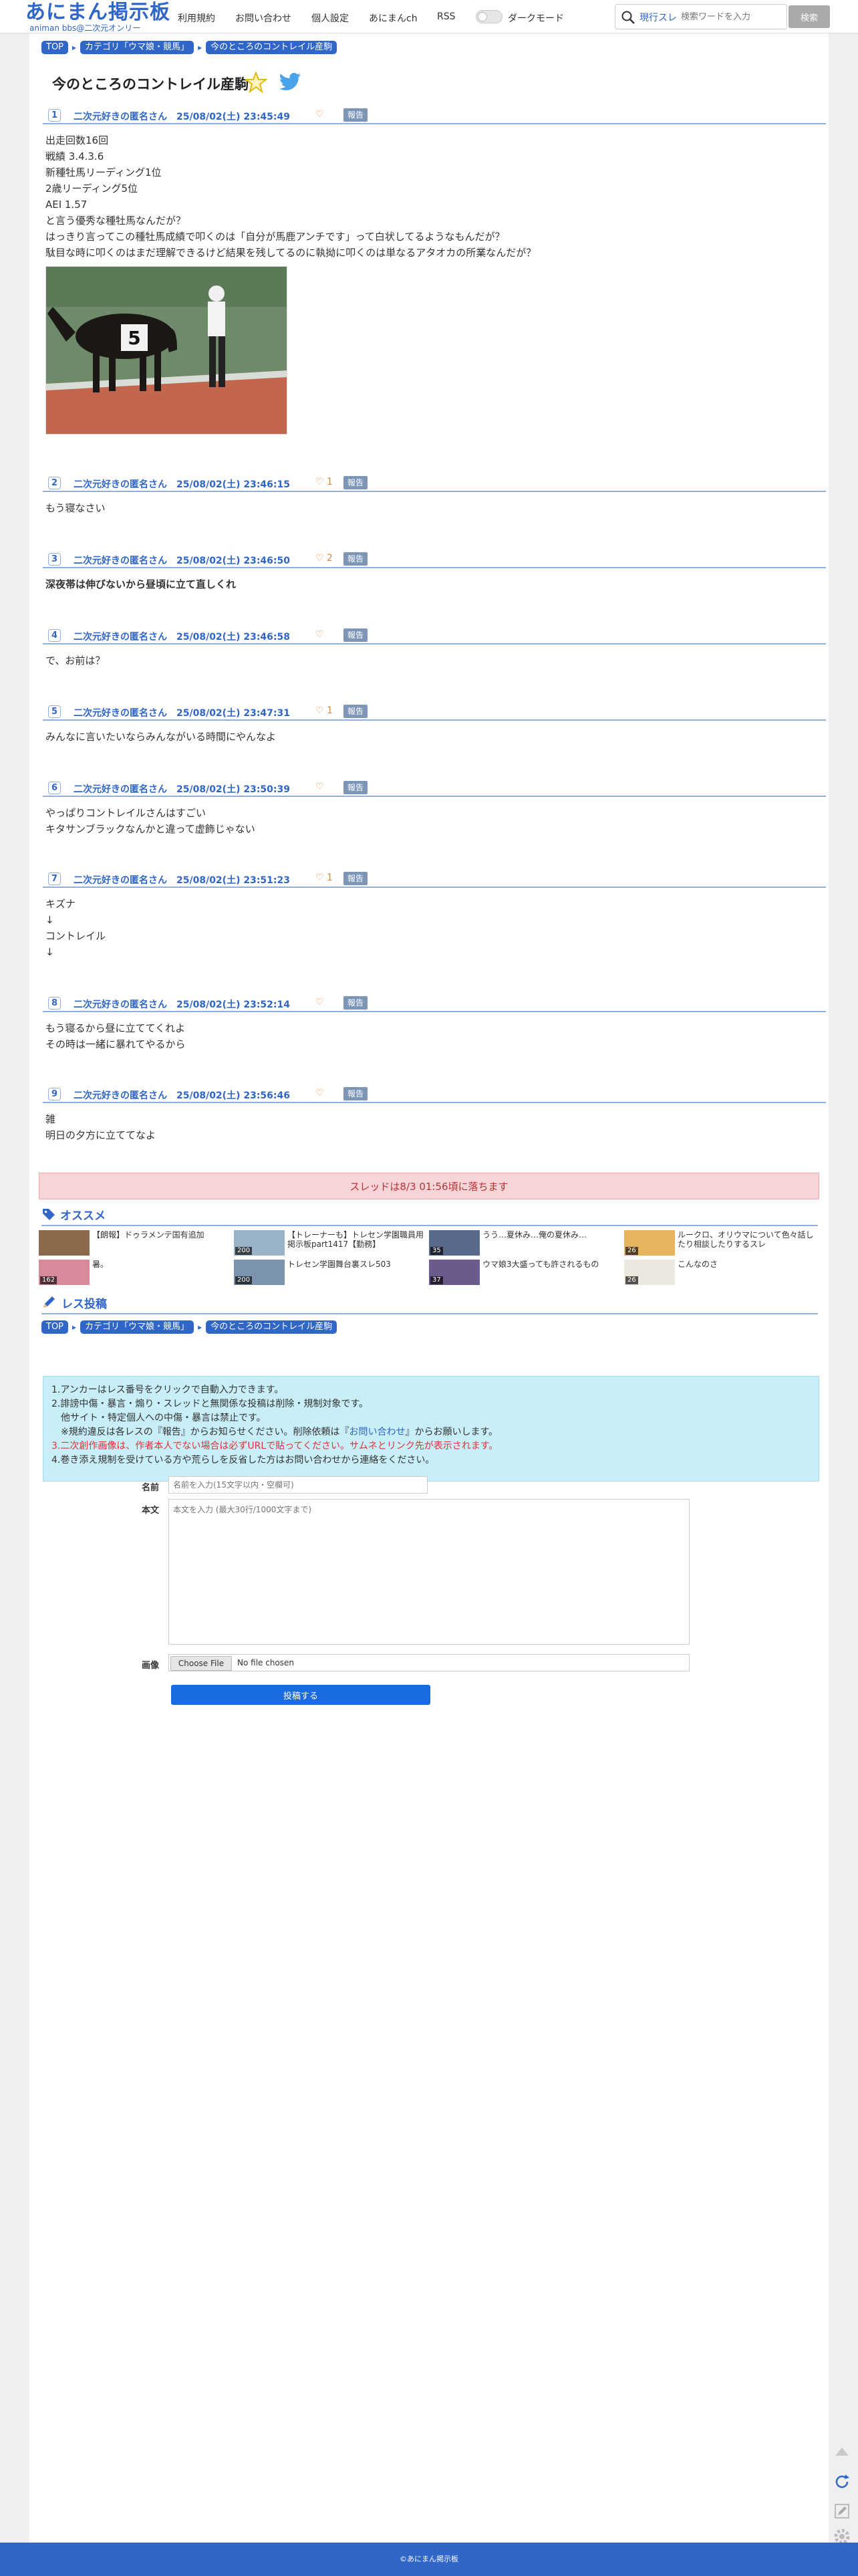 The height and width of the screenshot is (2576, 858). What do you see at coordinates (300, 1695) in the screenshot?
I see `submit-button: 投稿する` at bounding box center [300, 1695].